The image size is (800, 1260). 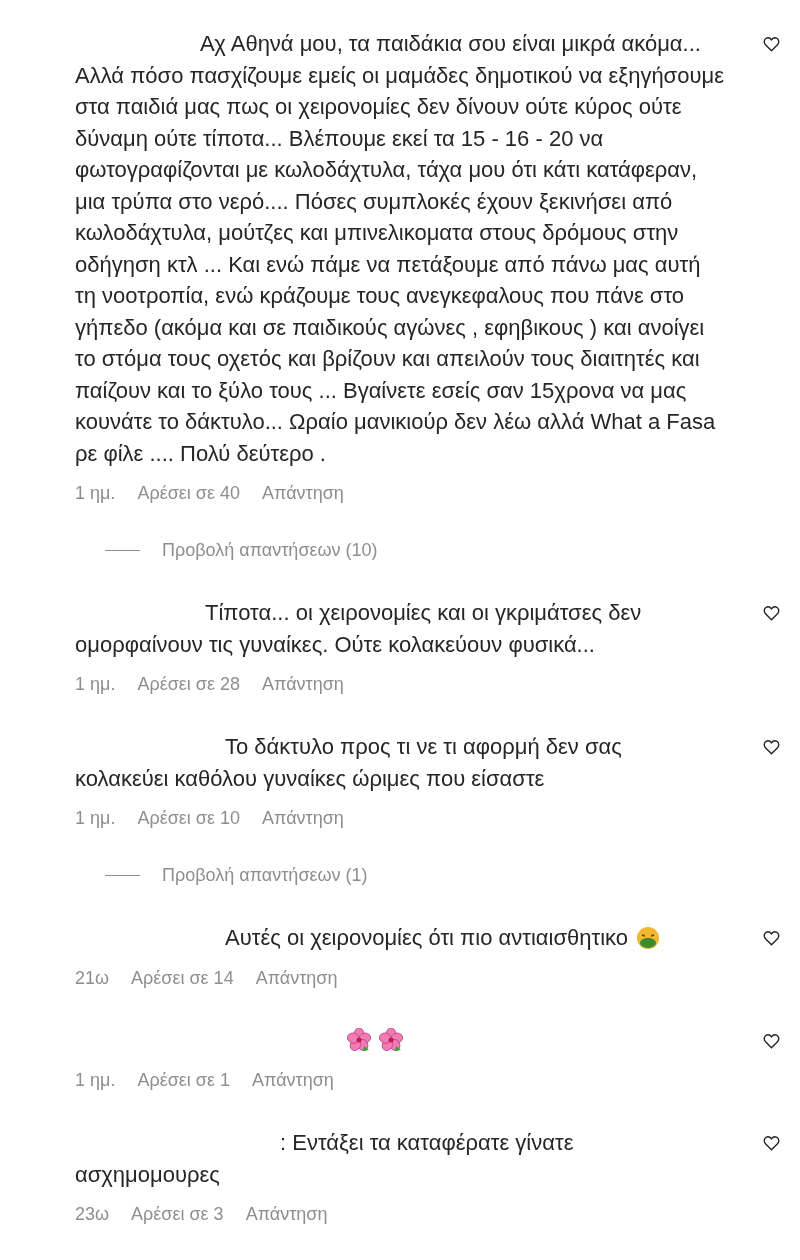 I want to click on nauseated-face-icon, so click(x=648, y=937).